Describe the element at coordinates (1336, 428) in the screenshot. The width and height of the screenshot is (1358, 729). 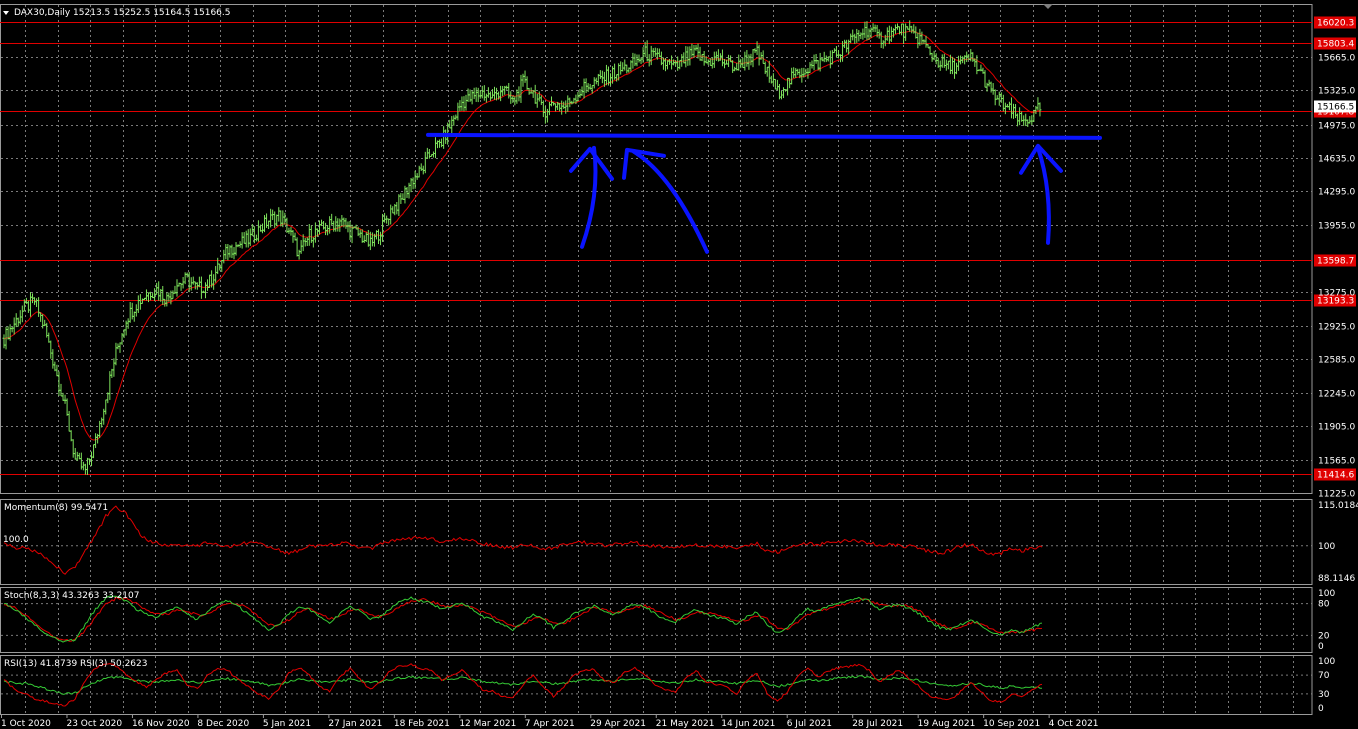
I see `price-tick-label: 11905.0` at that location.